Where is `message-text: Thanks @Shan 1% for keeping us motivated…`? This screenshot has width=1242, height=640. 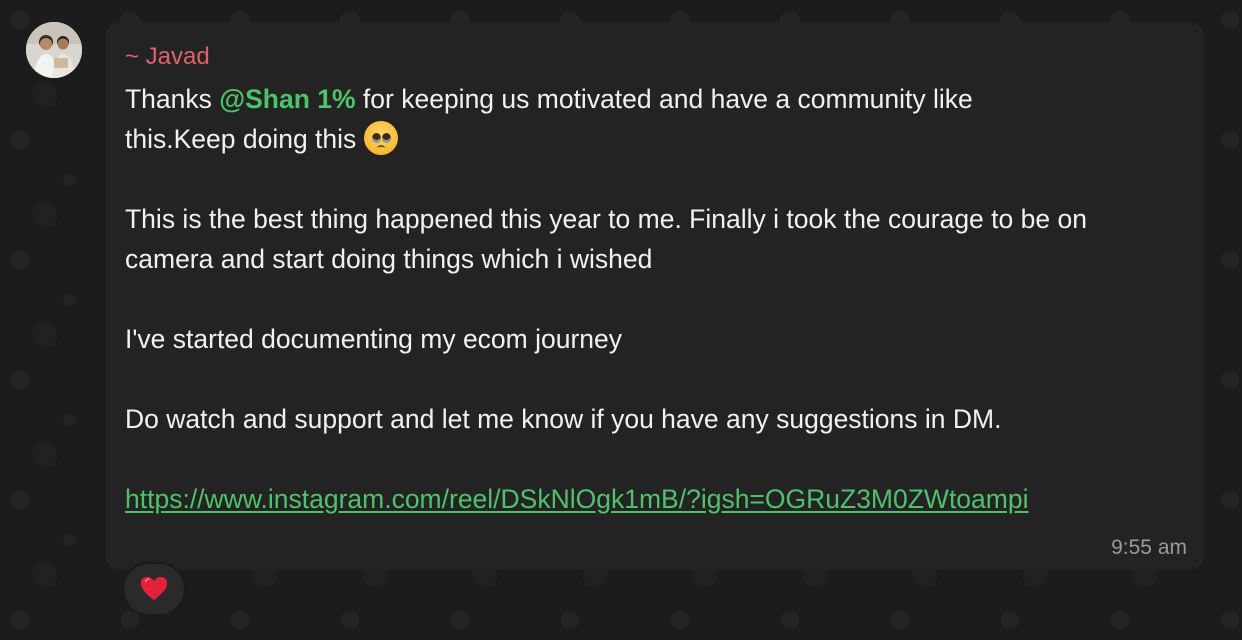
message-text: Thanks @Shan 1% for keeping us motivated… is located at coordinates (646, 119).